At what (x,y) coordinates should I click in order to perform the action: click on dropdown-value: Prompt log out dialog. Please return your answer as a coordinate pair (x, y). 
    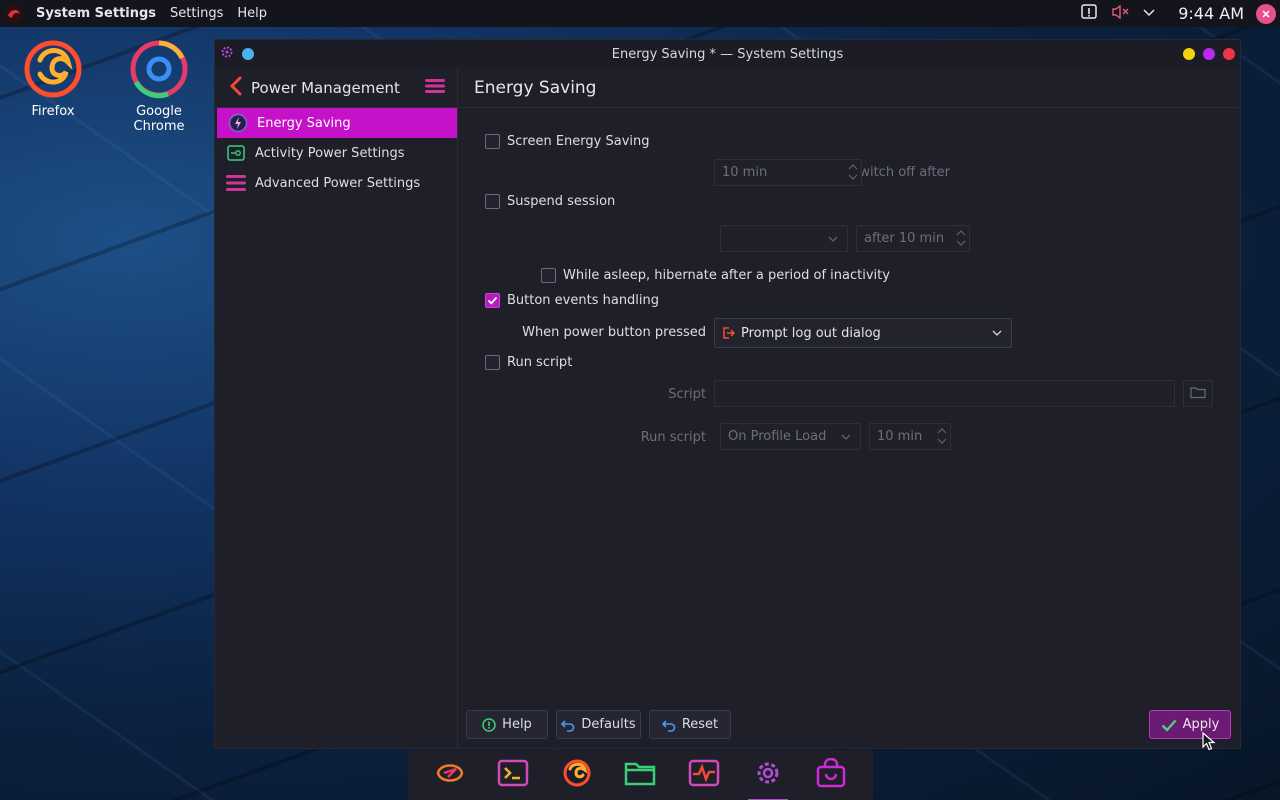
    Looking at the image, I should click on (811, 333).